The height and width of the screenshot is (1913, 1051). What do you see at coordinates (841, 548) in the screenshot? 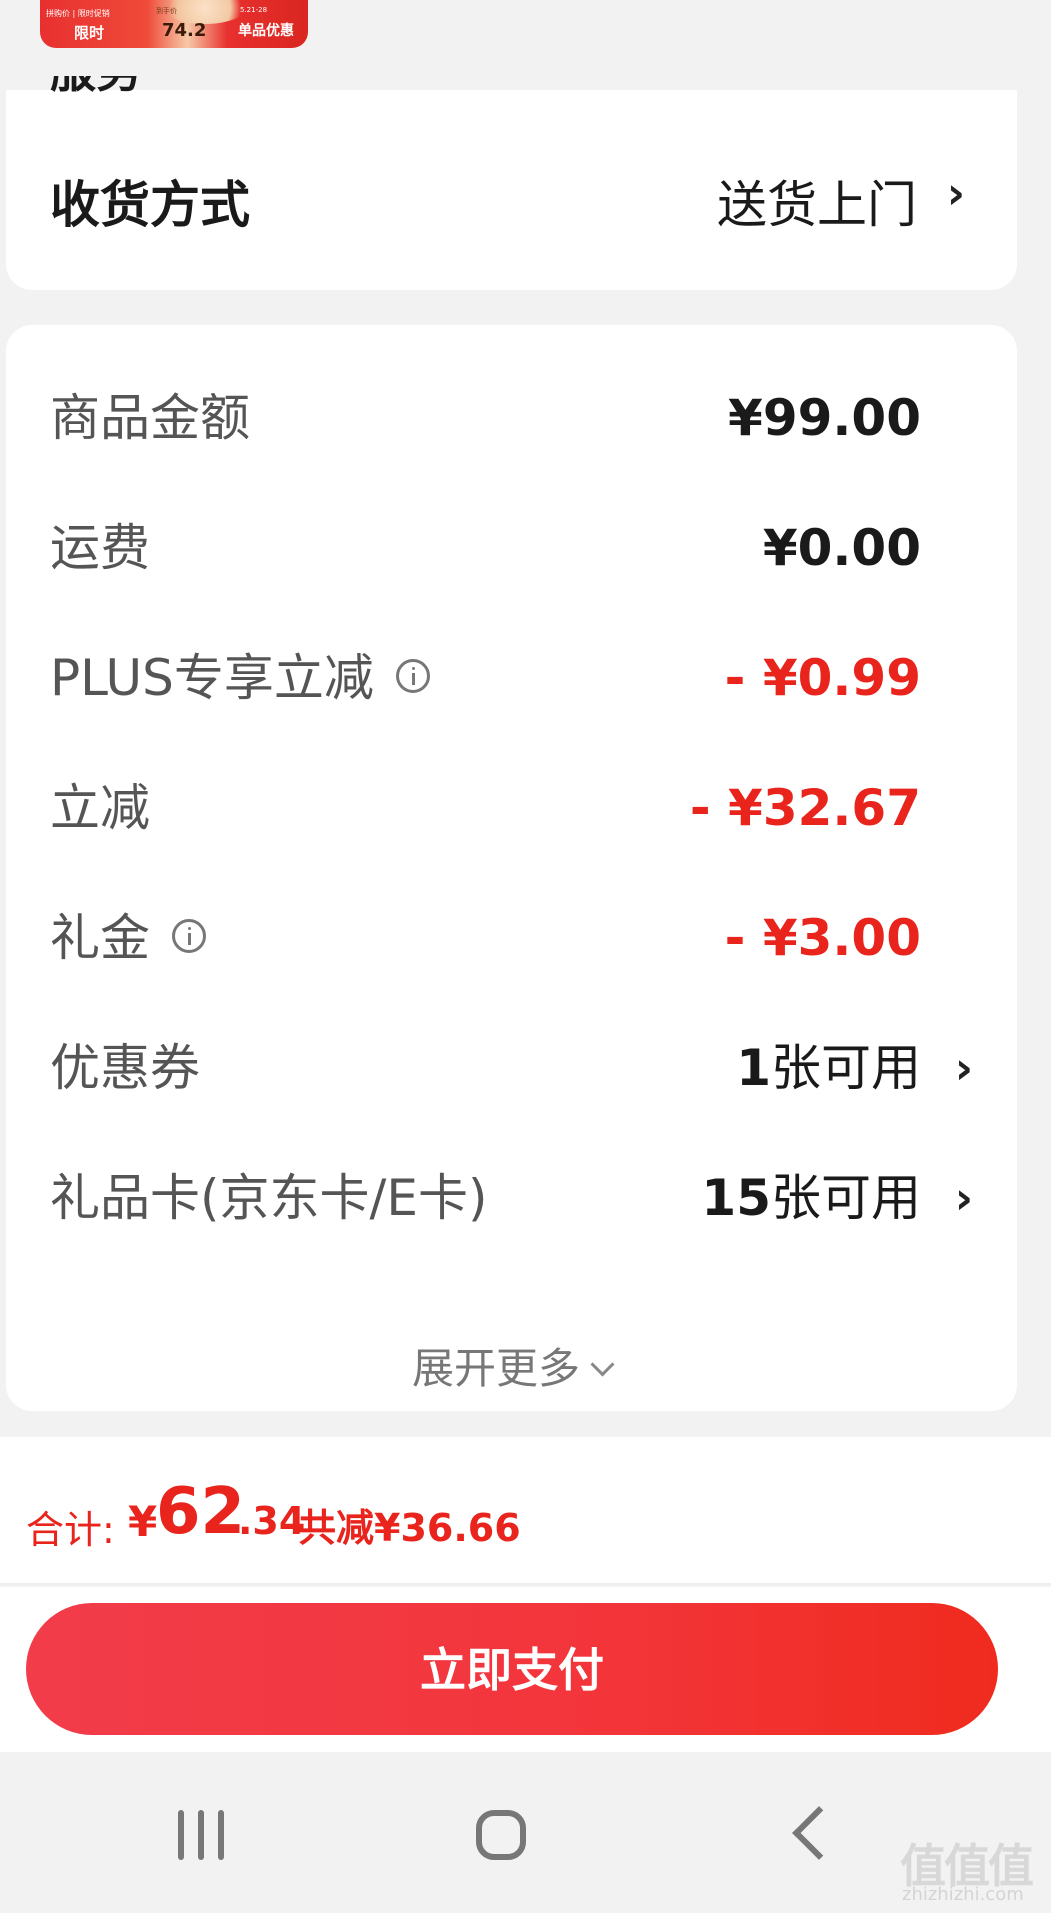
I see `price-row-value: ¥0.00` at bounding box center [841, 548].